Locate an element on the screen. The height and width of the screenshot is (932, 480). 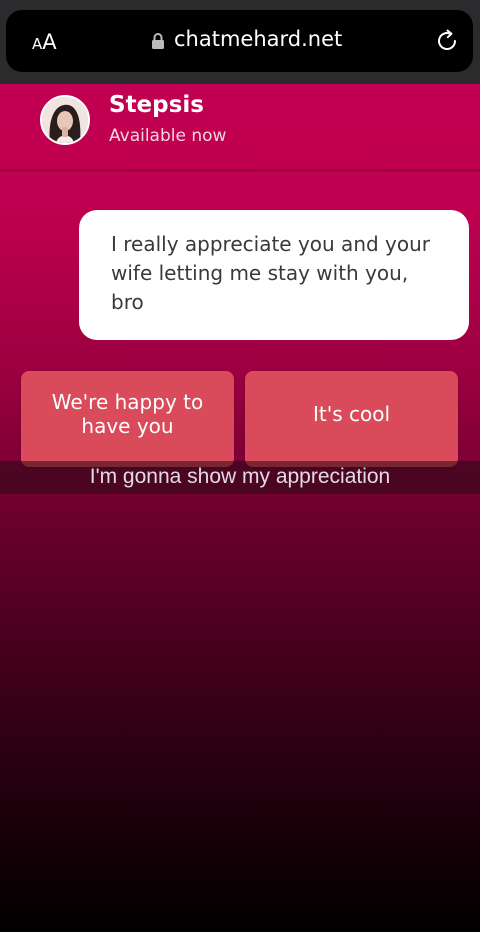
url-text: chatmehard.net is located at coordinates (258, 39).